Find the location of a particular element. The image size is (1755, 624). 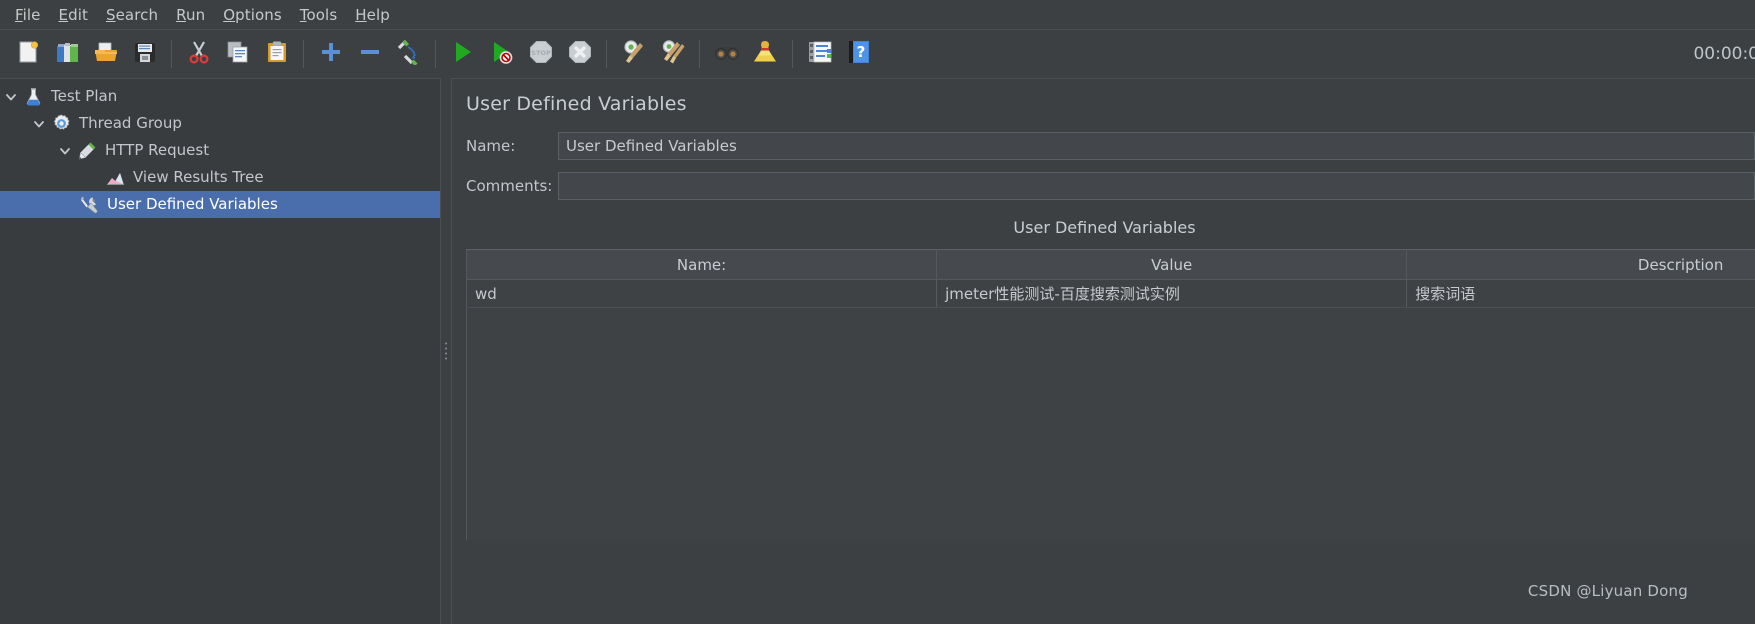

toggle-button is located at coordinates (408, 54).